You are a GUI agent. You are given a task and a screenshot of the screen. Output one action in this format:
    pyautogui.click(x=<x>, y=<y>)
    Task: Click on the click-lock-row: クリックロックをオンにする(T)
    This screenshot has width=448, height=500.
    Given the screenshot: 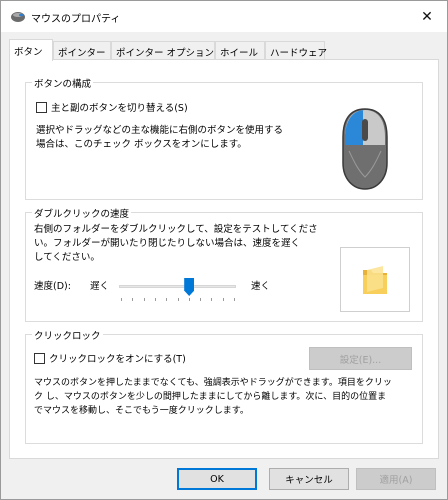 What is the action you would take?
    pyautogui.click(x=110, y=358)
    